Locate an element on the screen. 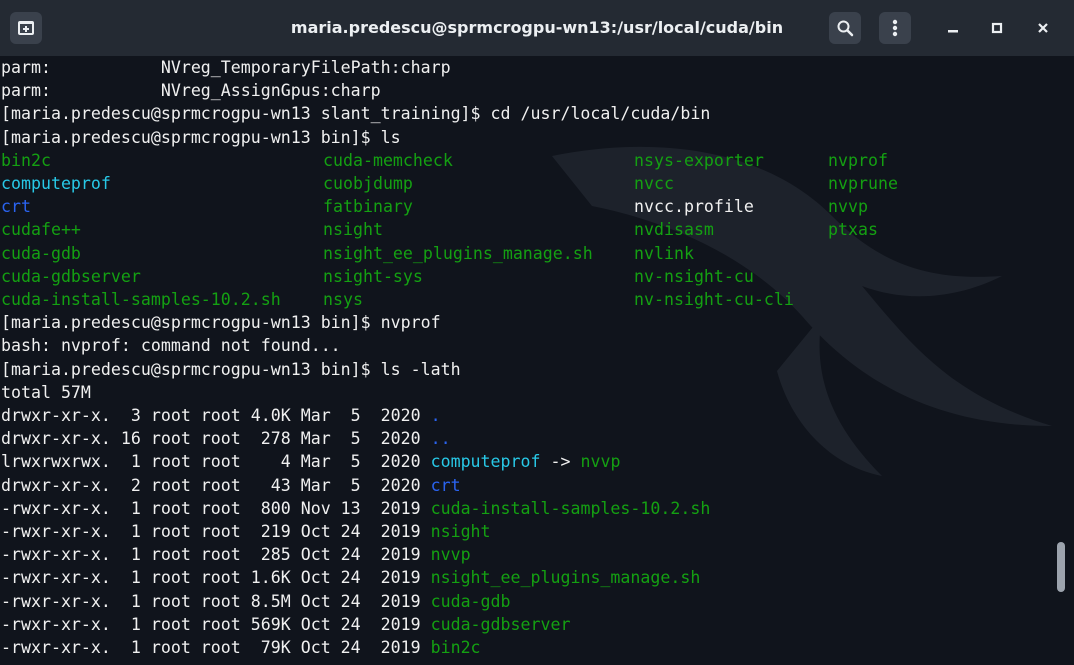 Image resolution: width=1074 pixels, height=665 pixels. ls-entry: nsight is located at coordinates (353, 230).